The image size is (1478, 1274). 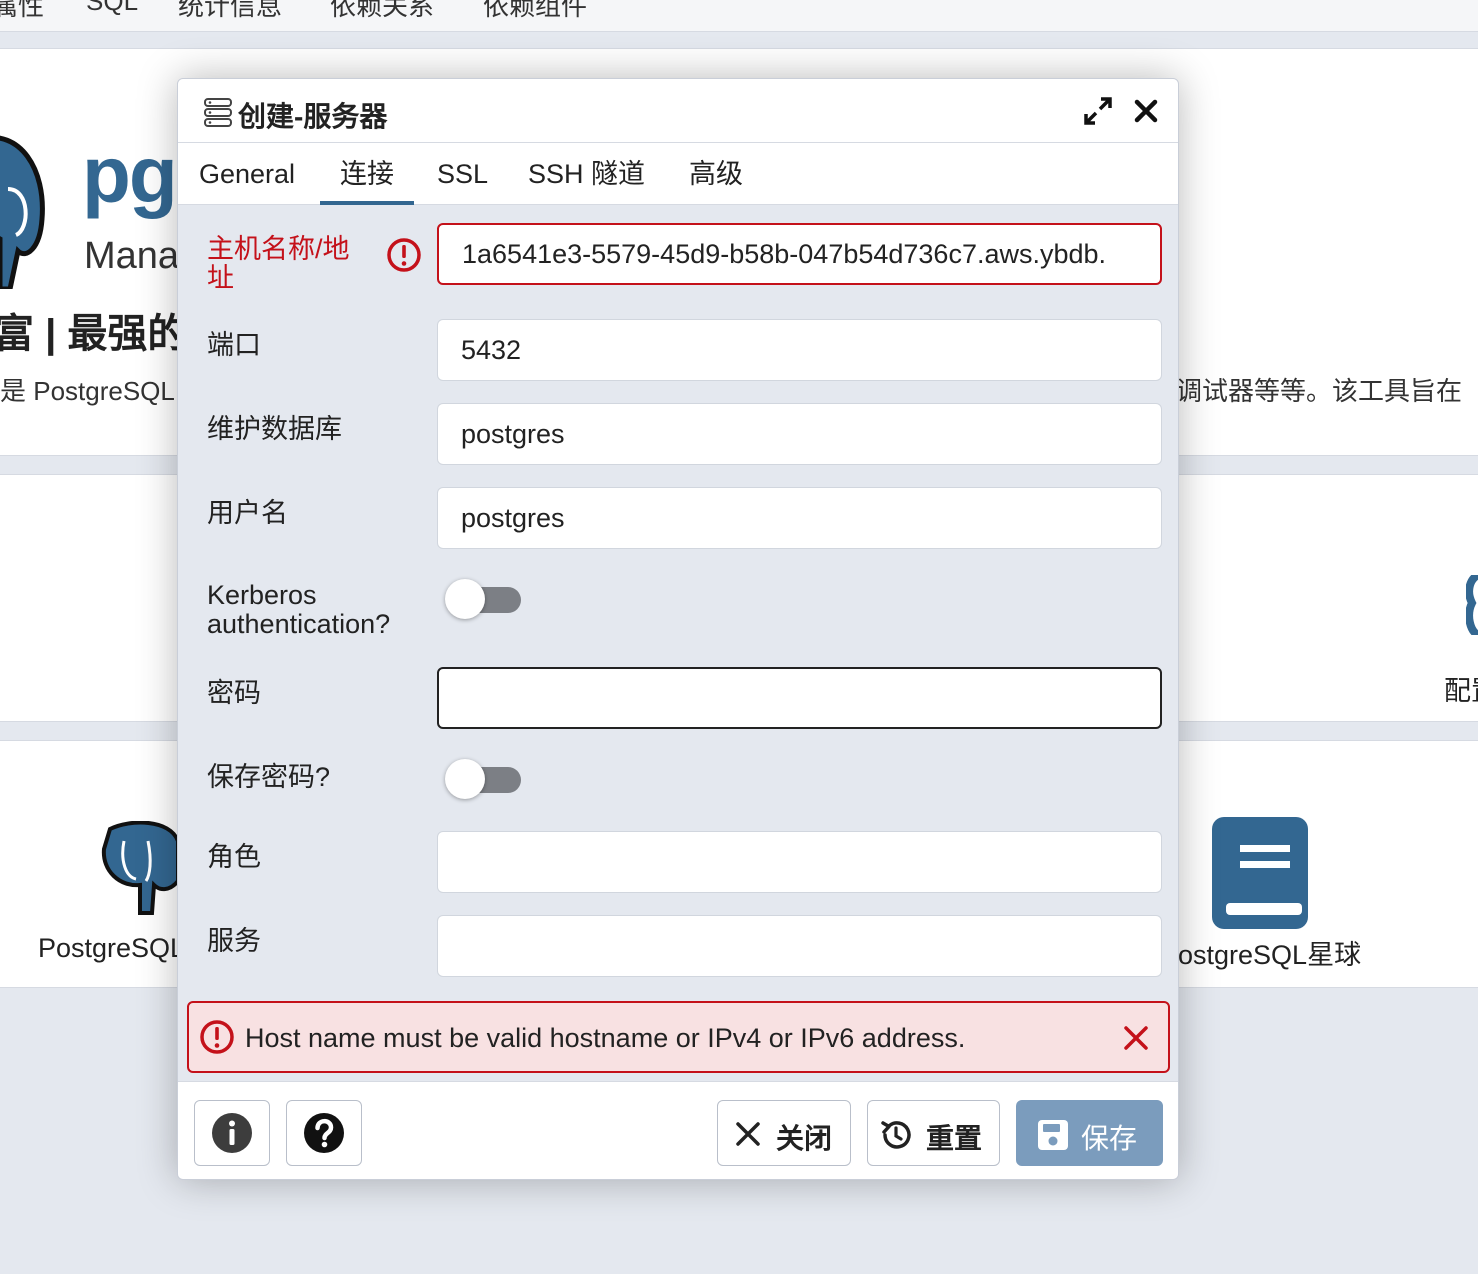 What do you see at coordinates (278, 249) in the screenshot?
I see `host-label-line1: 主机名称/地` at bounding box center [278, 249].